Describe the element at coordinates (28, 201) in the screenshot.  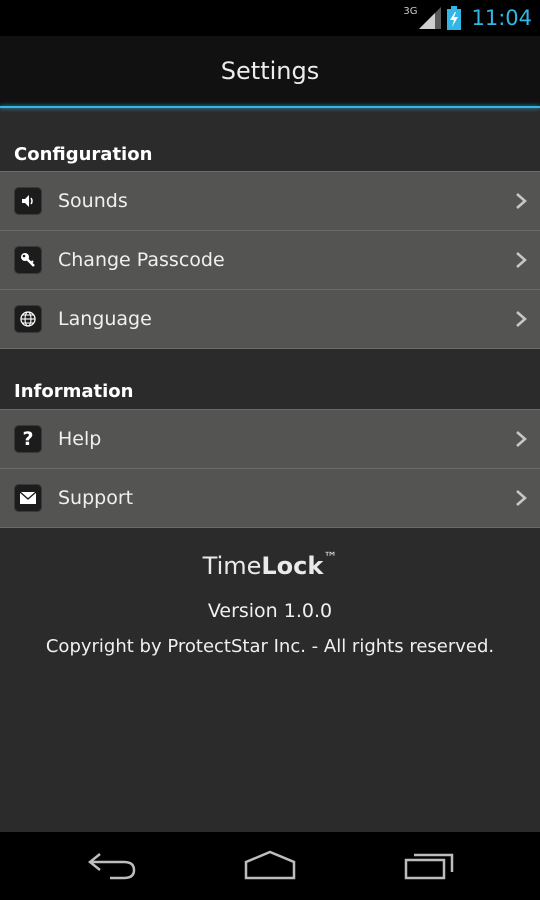
I see `speaker-icon` at that location.